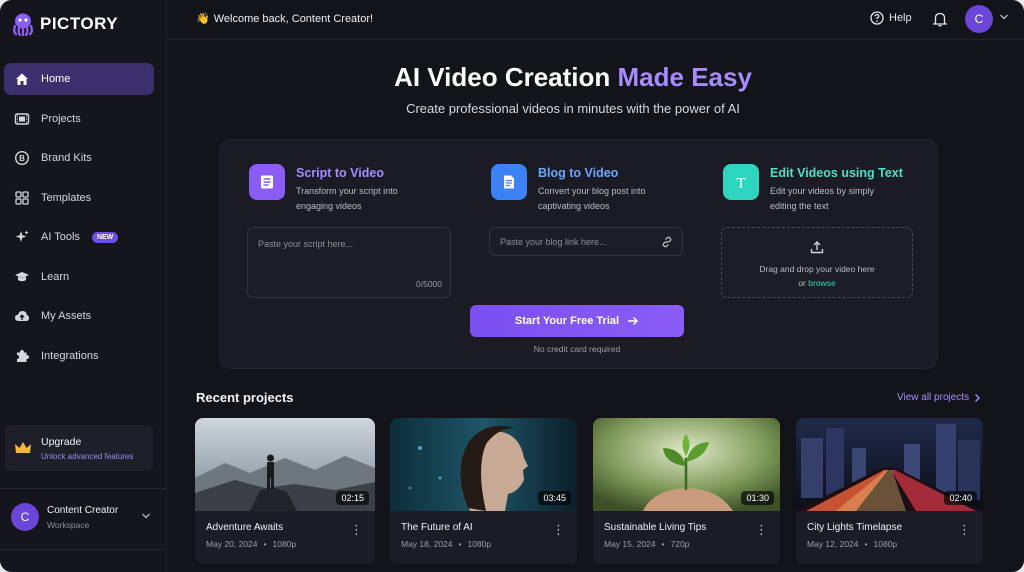 This screenshot has height=572, width=1024. I want to click on film-icon, so click(22, 119).